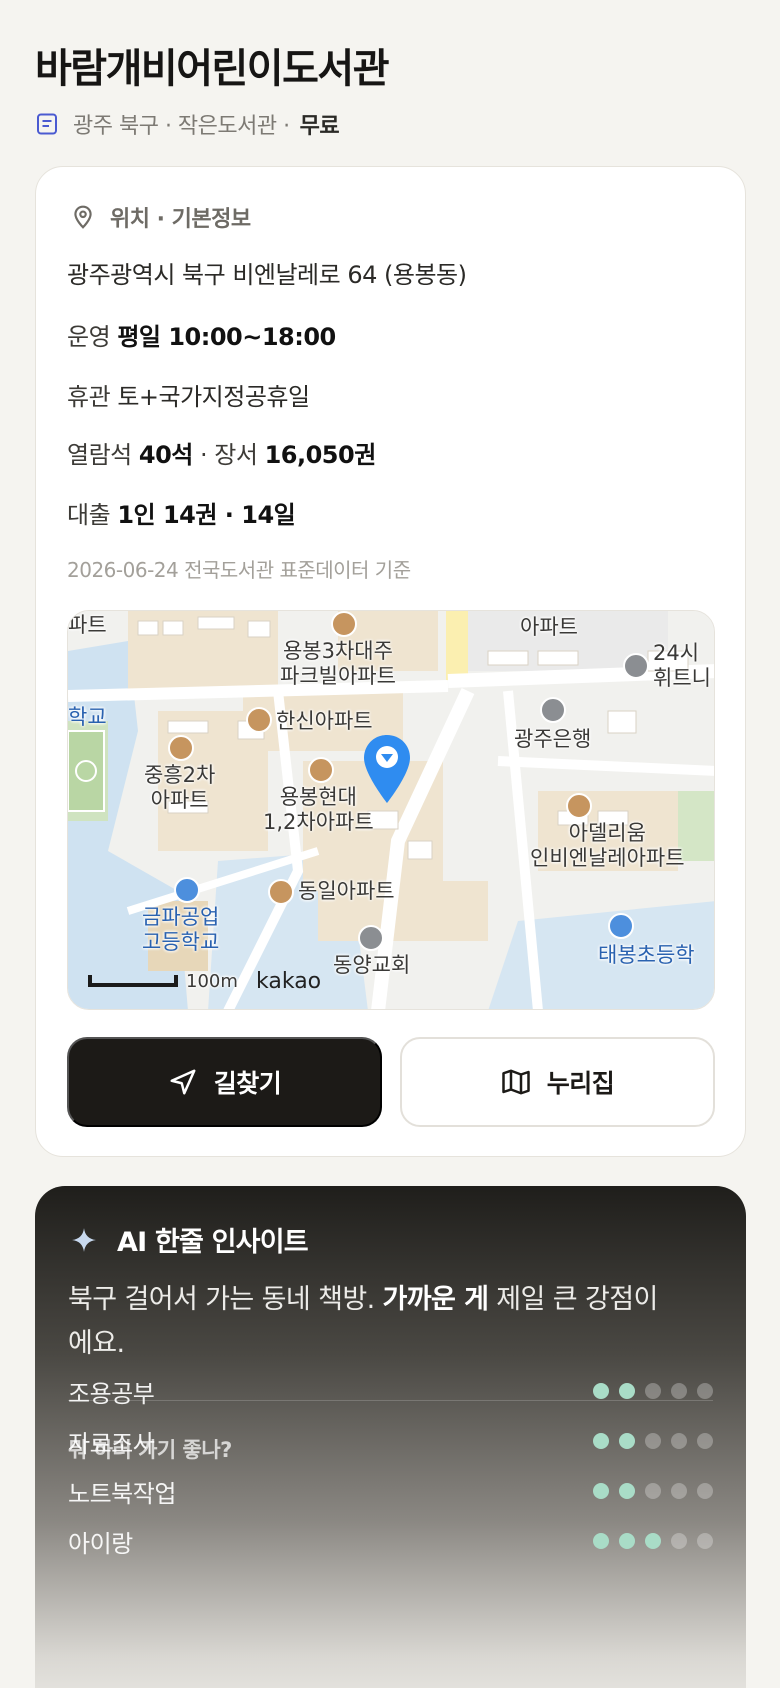 The height and width of the screenshot is (1688, 780). I want to click on map-label-gwangju-bank: 광주은행, so click(553, 739).